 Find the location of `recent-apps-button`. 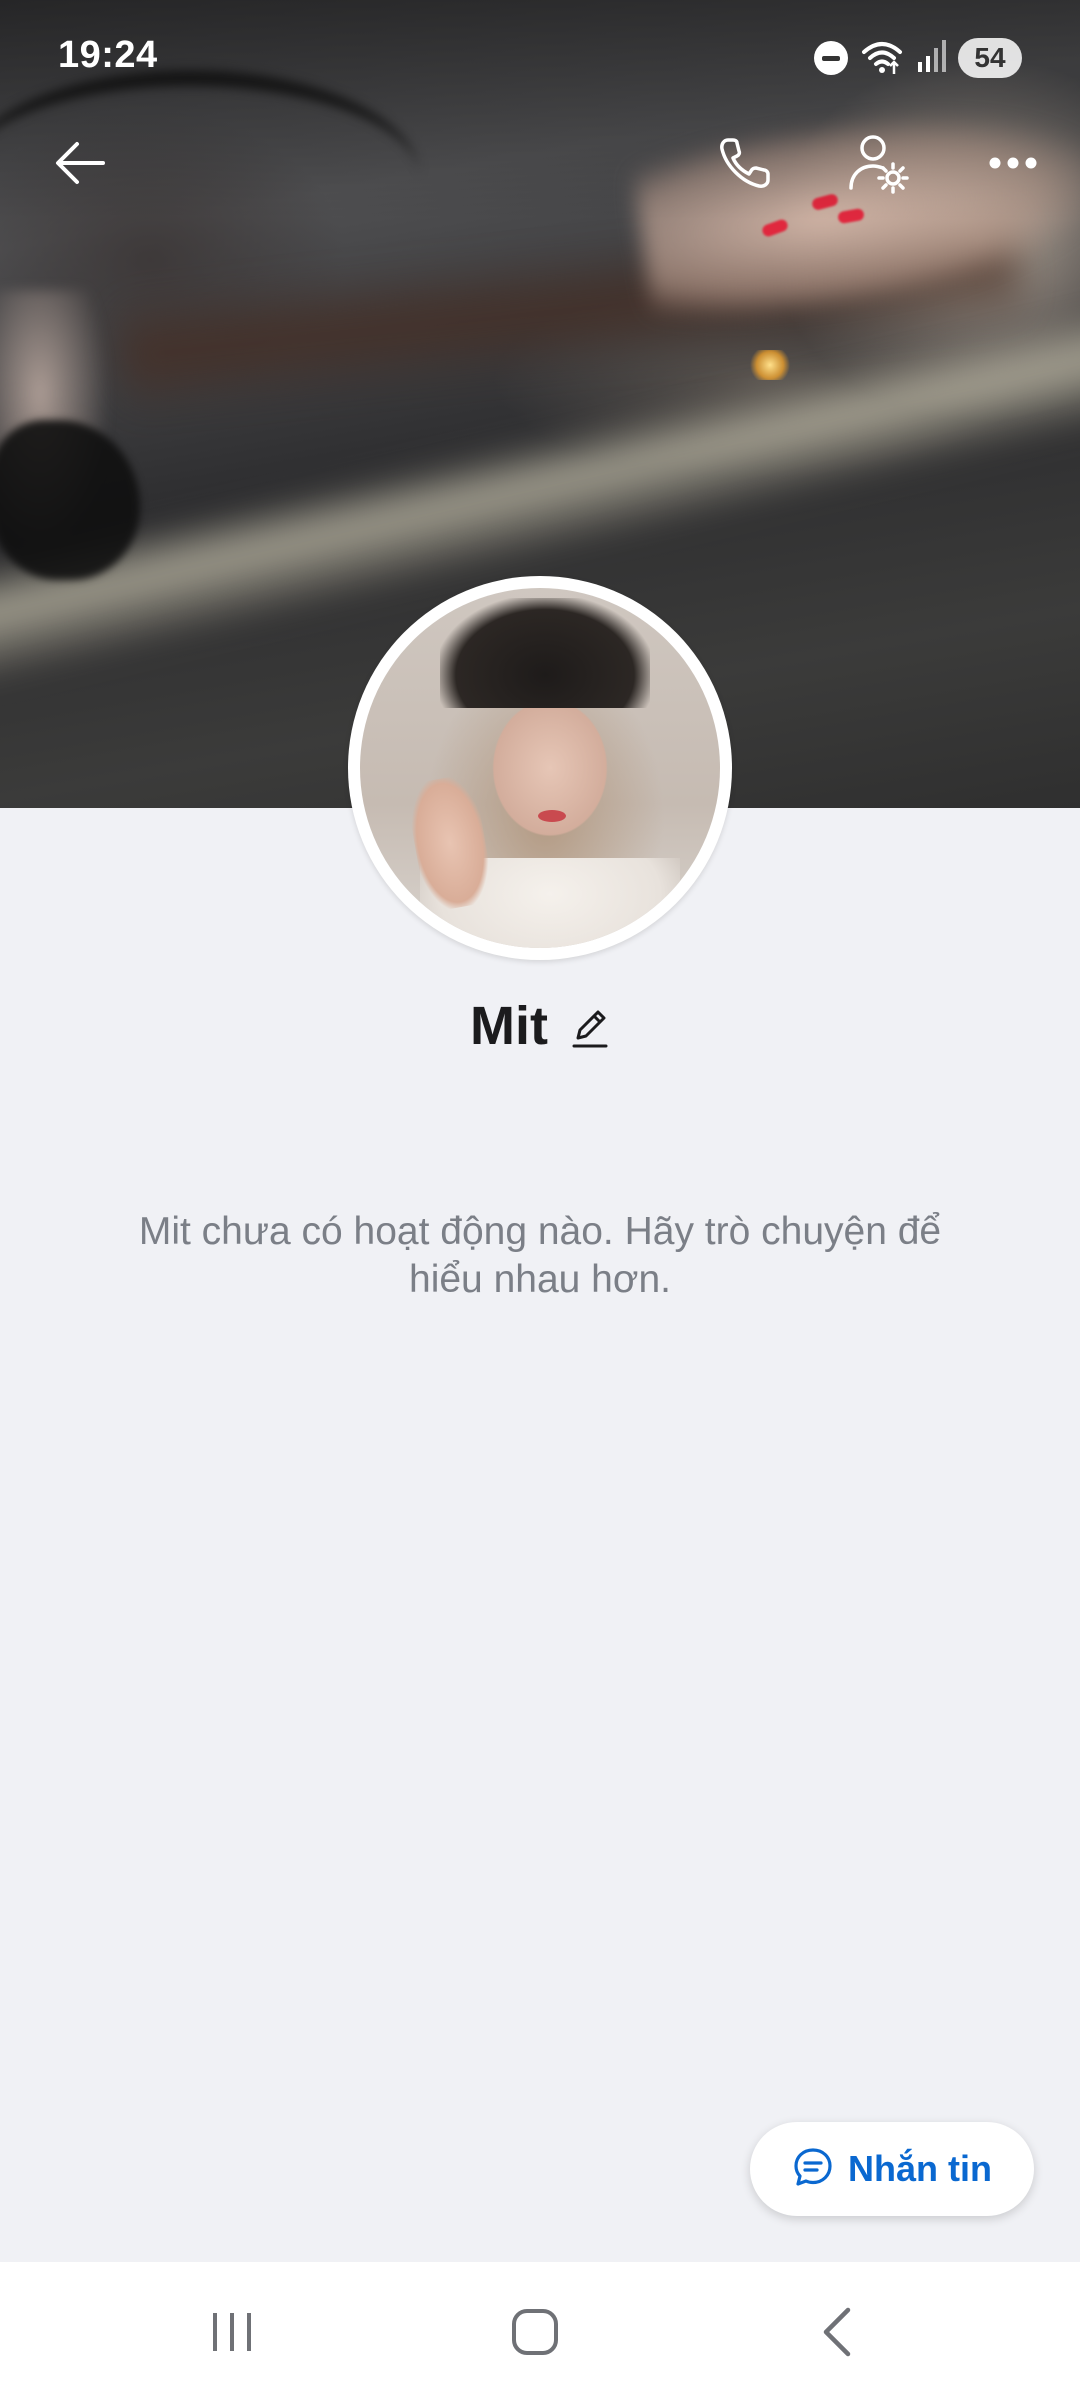

recent-apps-button is located at coordinates (232, 2332).